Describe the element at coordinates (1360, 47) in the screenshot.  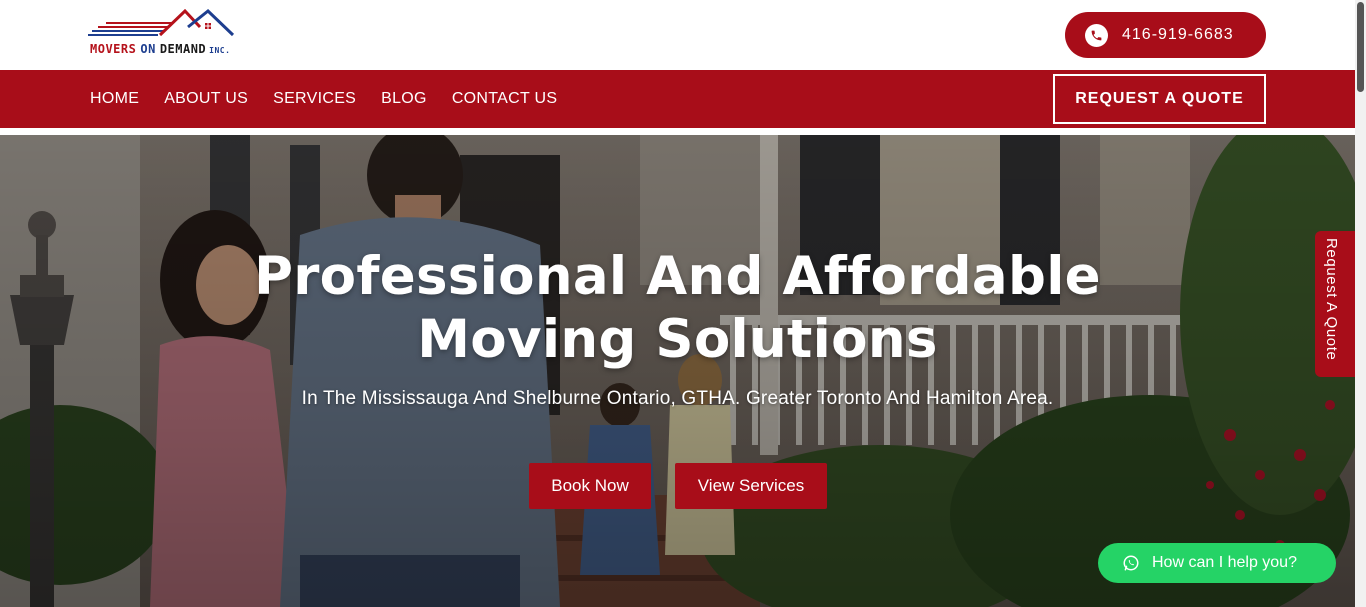
I see `scrollbar-thumb` at that location.